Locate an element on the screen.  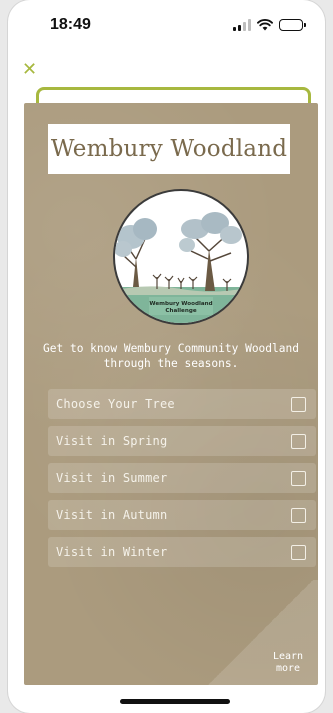
wifi-icon is located at coordinates (265, 25).